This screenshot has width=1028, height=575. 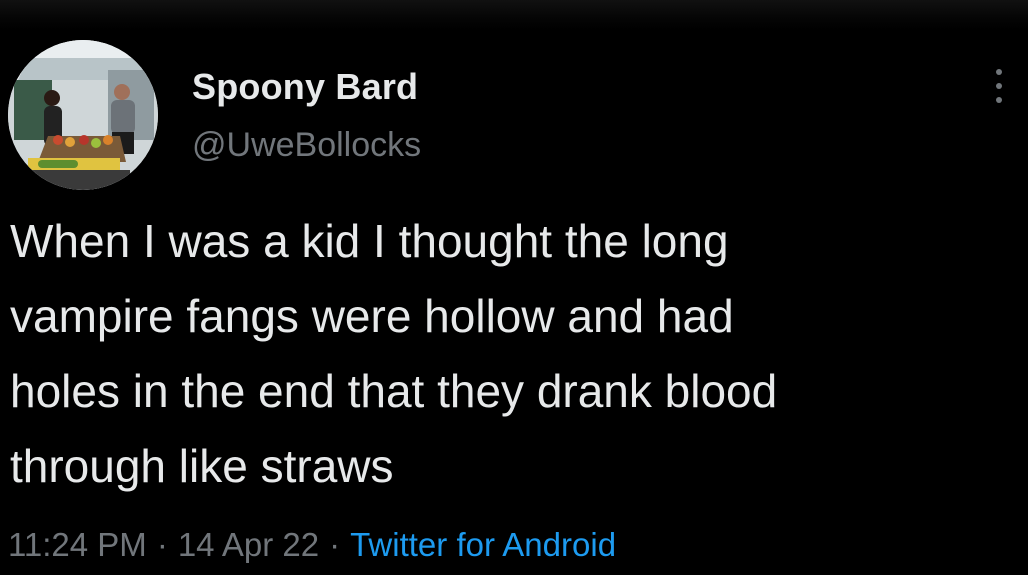 I want to click on avatar, so click(x=83, y=115).